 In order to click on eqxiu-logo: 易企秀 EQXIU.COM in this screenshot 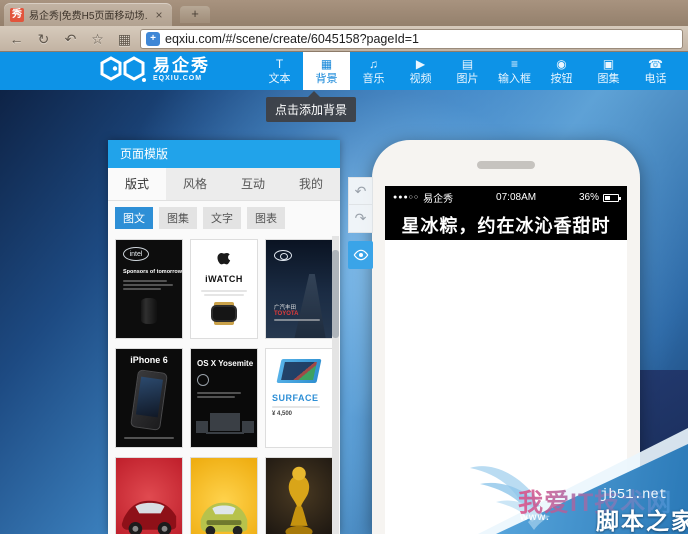, I will do `click(155, 69)`.